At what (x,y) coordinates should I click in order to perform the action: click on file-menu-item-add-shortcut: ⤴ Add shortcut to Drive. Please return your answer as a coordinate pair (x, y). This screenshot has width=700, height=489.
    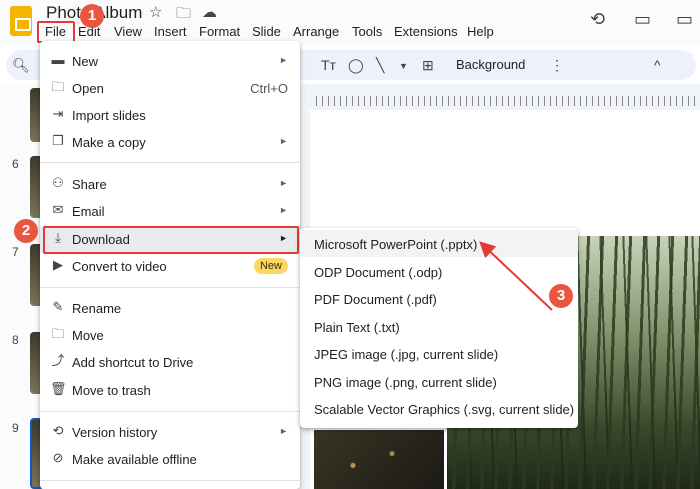
    Looking at the image, I should click on (170, 362).